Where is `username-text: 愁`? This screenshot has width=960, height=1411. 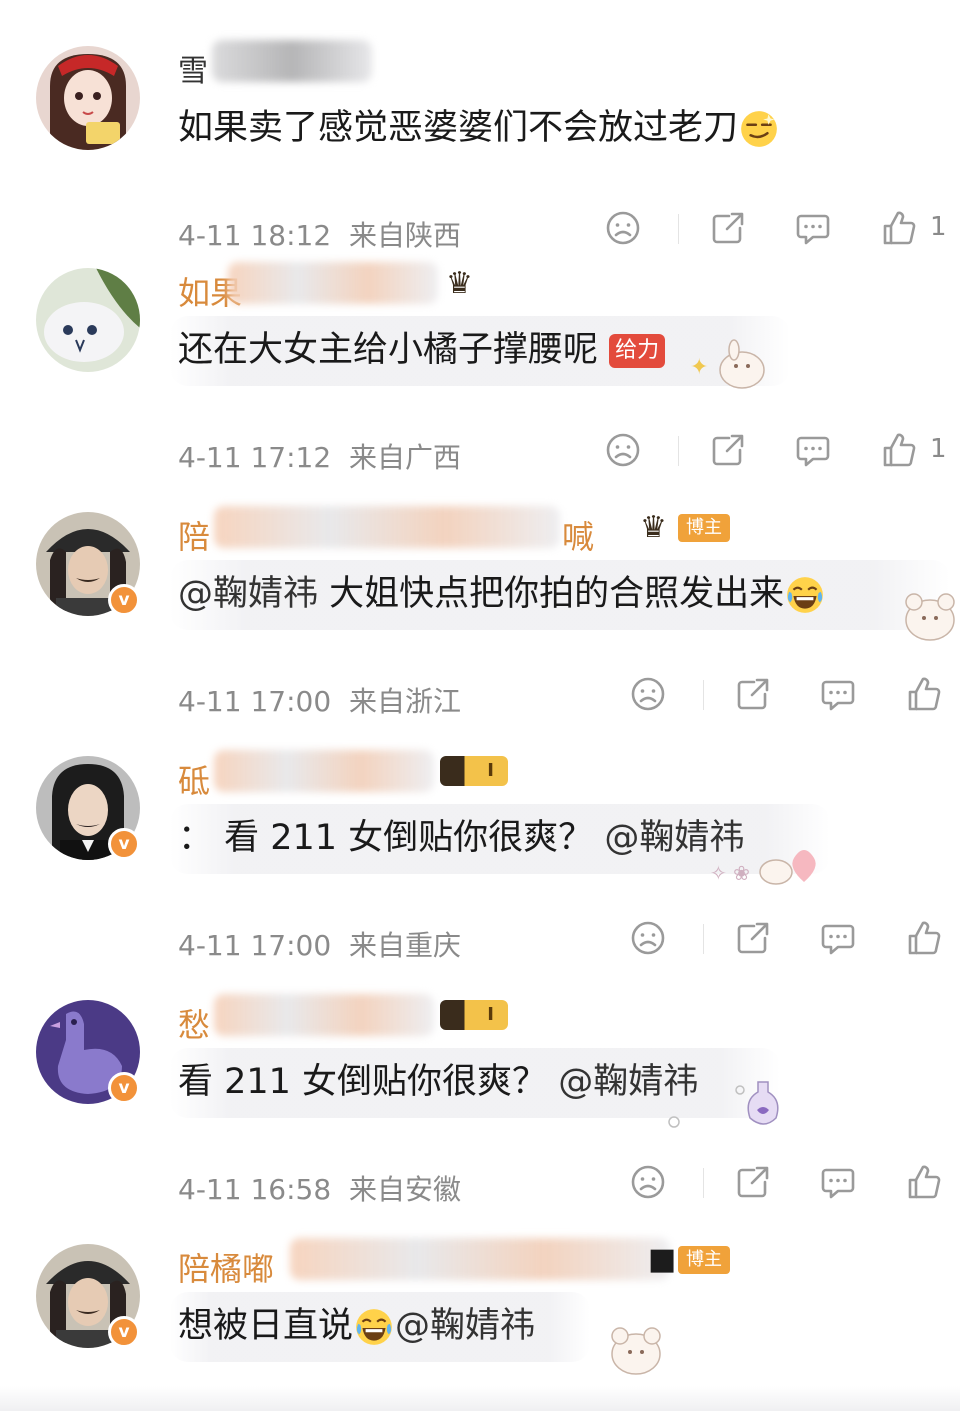 username-text: 愁 is located at coordinates (194, 1025).